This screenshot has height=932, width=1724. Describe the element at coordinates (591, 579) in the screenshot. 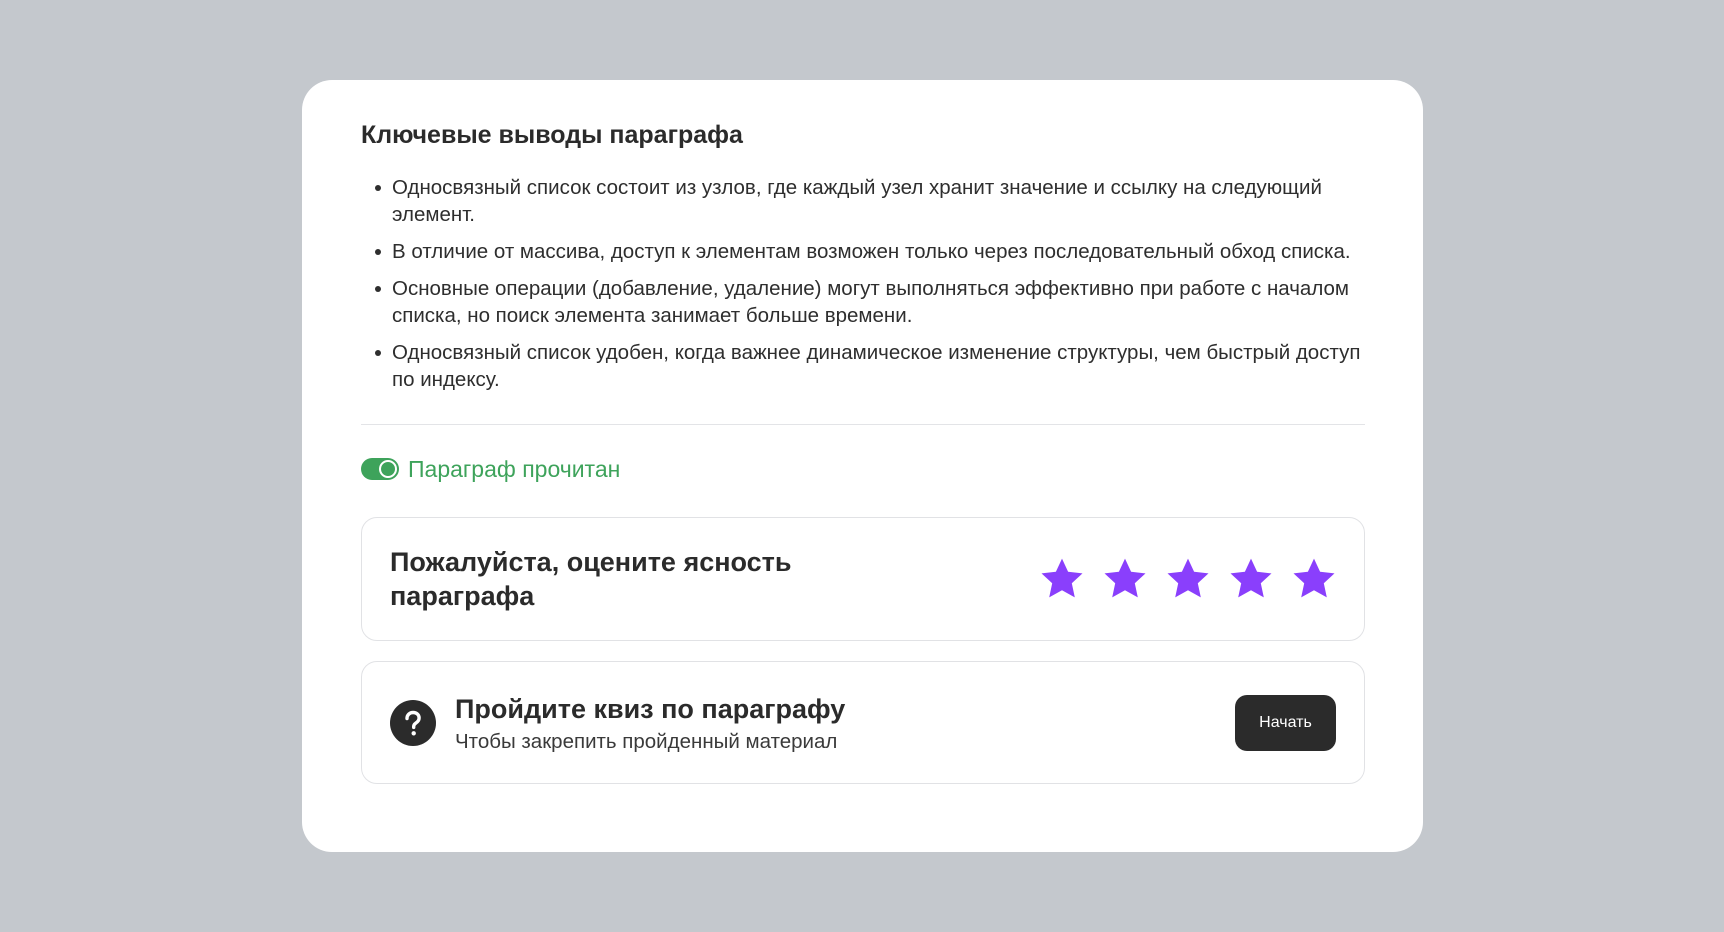

I see `rating-prompt: Пожалуйста, оцените ясность параграфа` at that location.